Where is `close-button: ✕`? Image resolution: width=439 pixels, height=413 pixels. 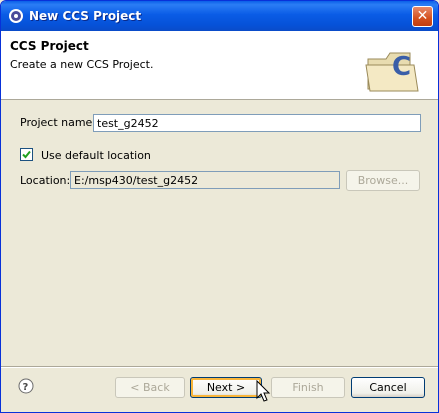
close-button: ✕ is located at coordinates (422, 16).